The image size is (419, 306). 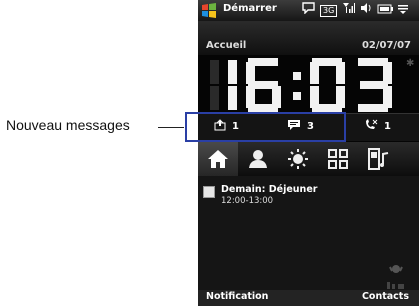 What do you see at coordinates (226, 45) in the screenshot?
I see `home-title: Accueil` at bounding box center [226, 45].